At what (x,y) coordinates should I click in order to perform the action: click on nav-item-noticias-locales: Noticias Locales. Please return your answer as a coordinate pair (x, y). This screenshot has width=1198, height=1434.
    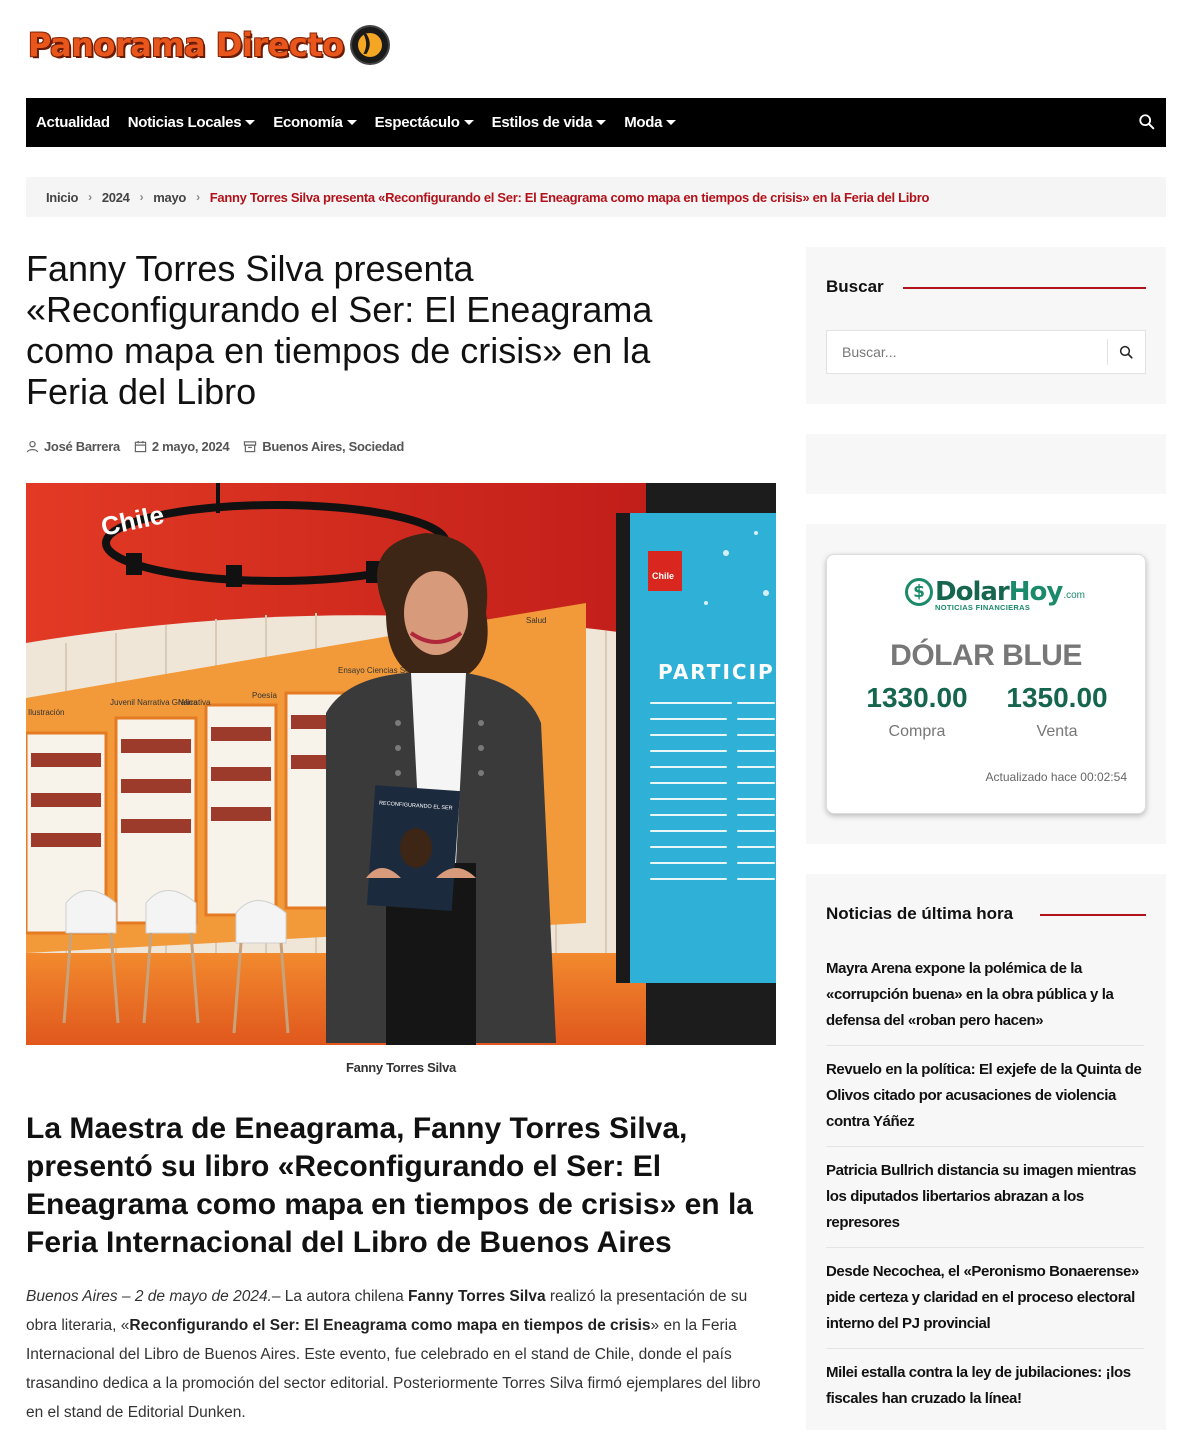
    Looking at the image, I should click on (192, 122).